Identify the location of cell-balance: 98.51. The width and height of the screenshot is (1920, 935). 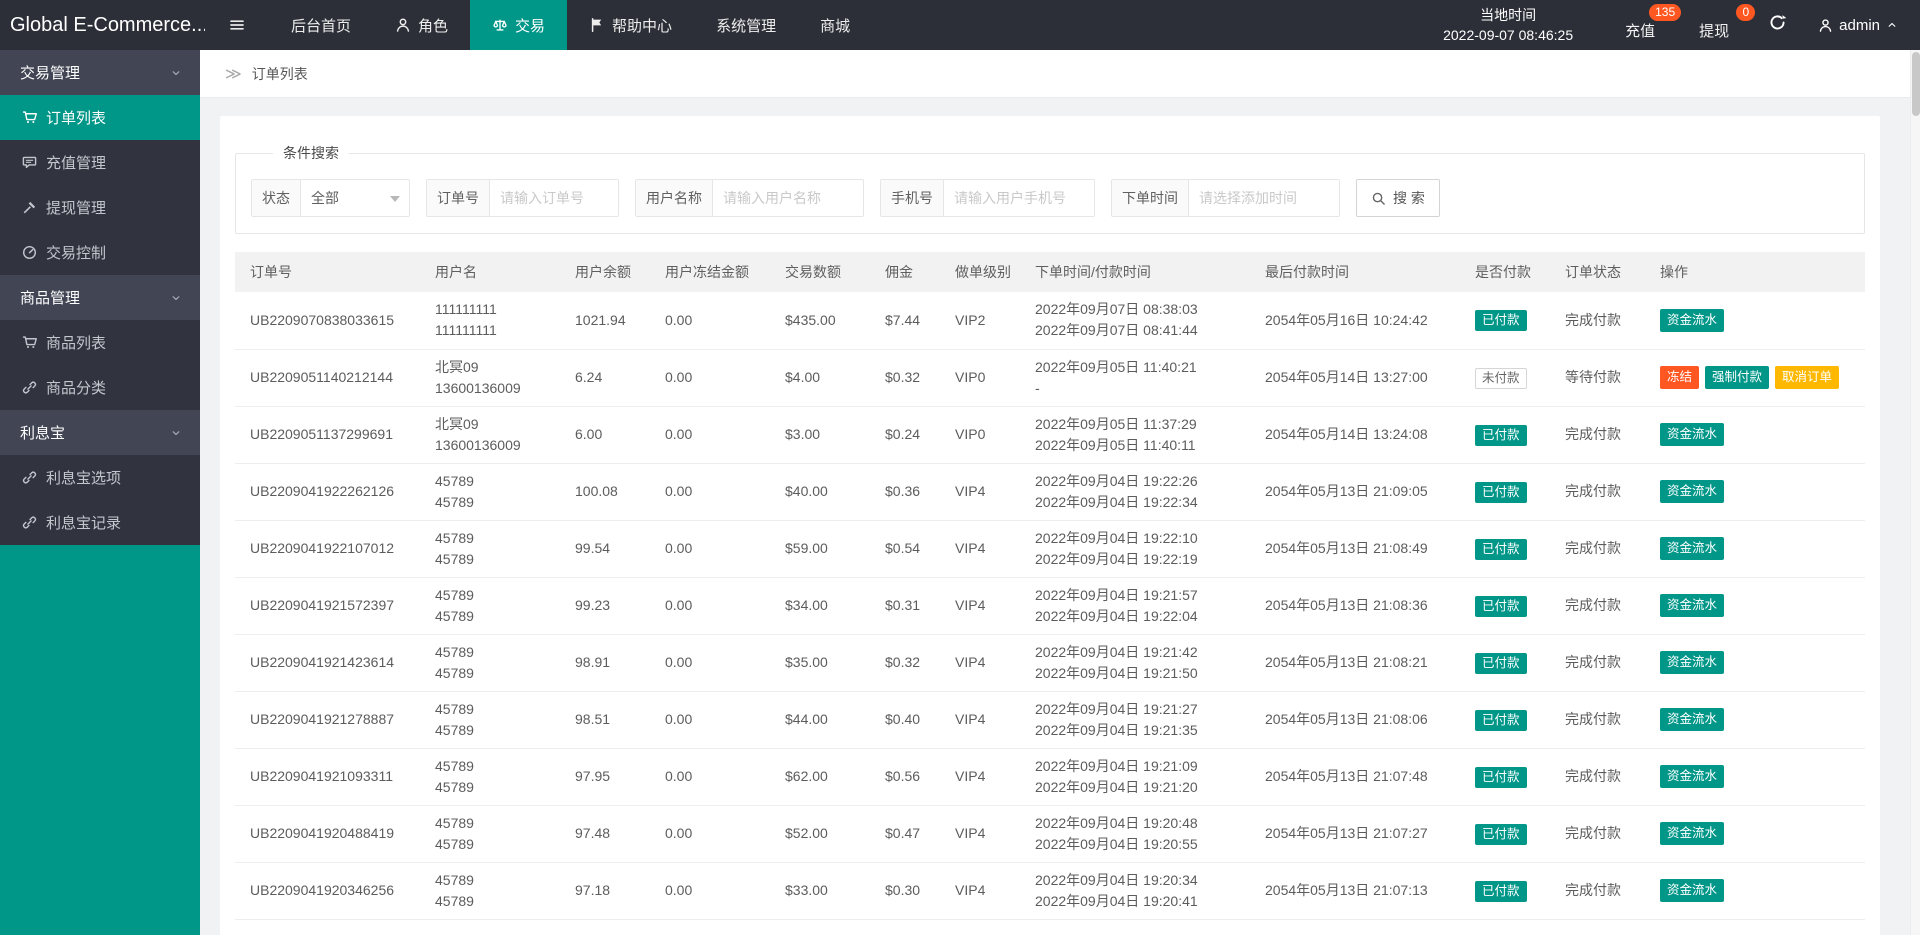
(605, 720).